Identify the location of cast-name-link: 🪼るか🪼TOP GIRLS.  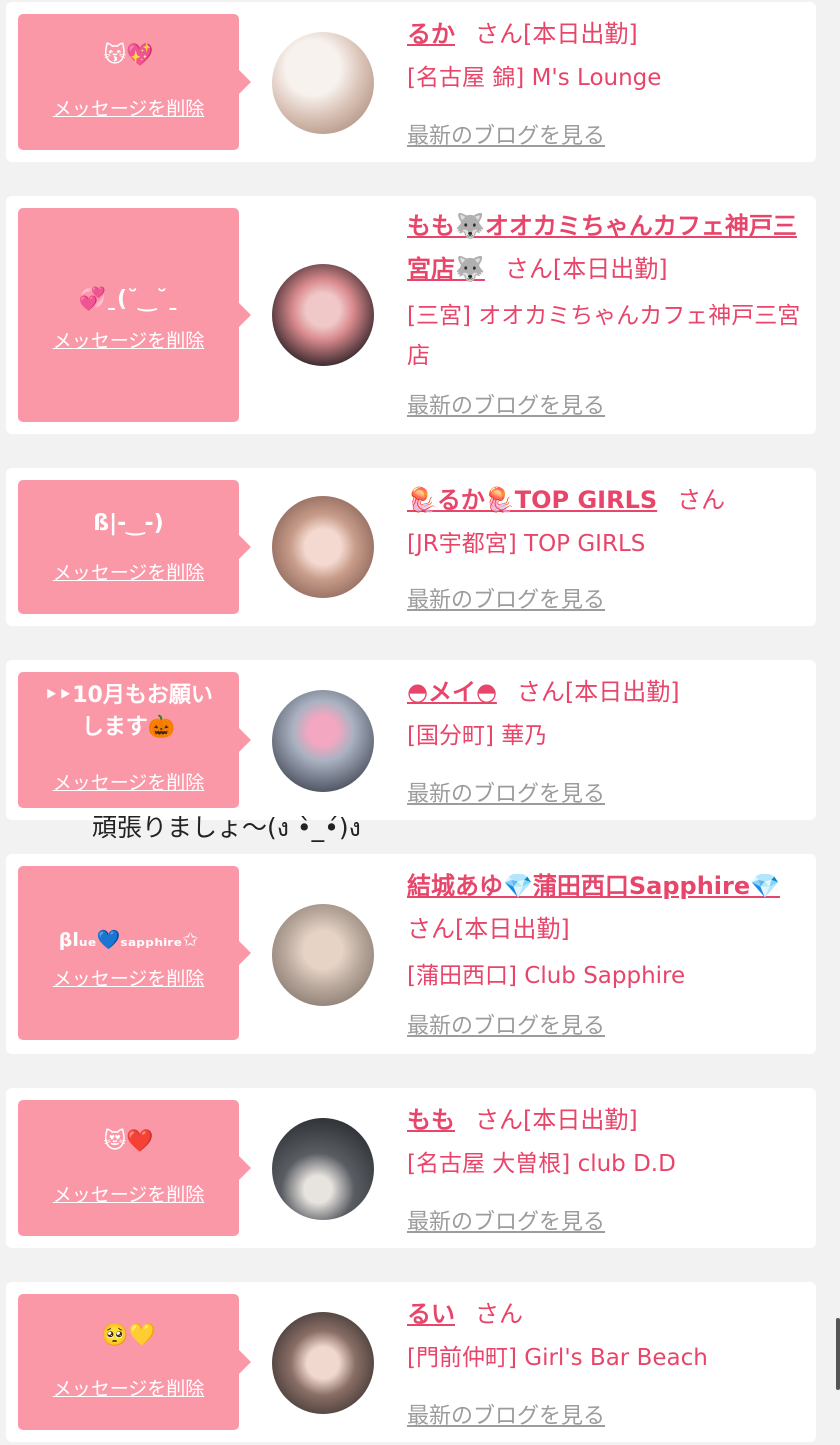
(532, 500).